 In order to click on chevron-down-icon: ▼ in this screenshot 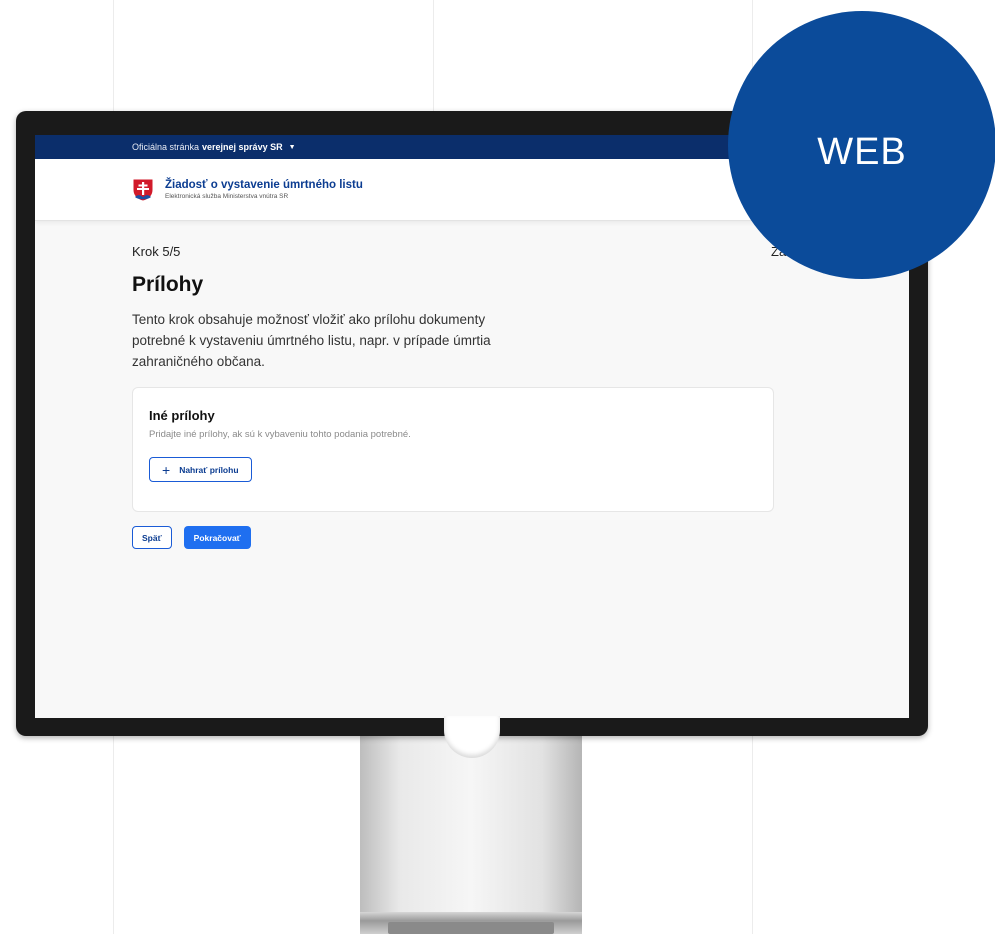, I will do `click(292, 147)`.